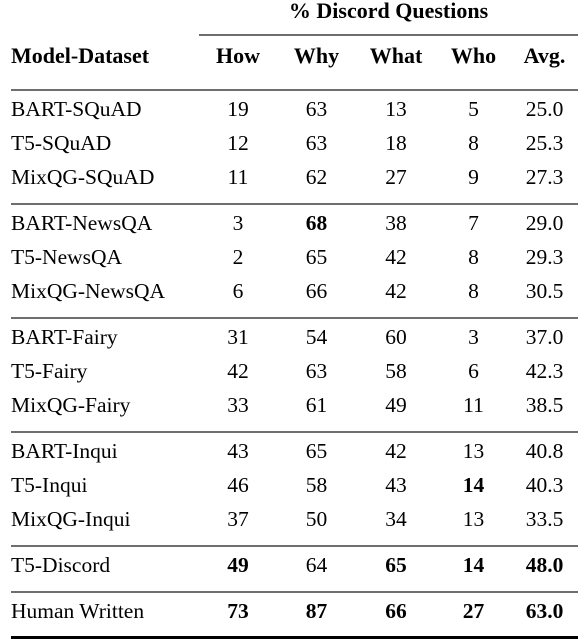 This screenshot has height=639, width=588. What do you see at coordinates (238, 519) in the screenshot?
I see `cell-how: 37` at bounding box center [238, 519].